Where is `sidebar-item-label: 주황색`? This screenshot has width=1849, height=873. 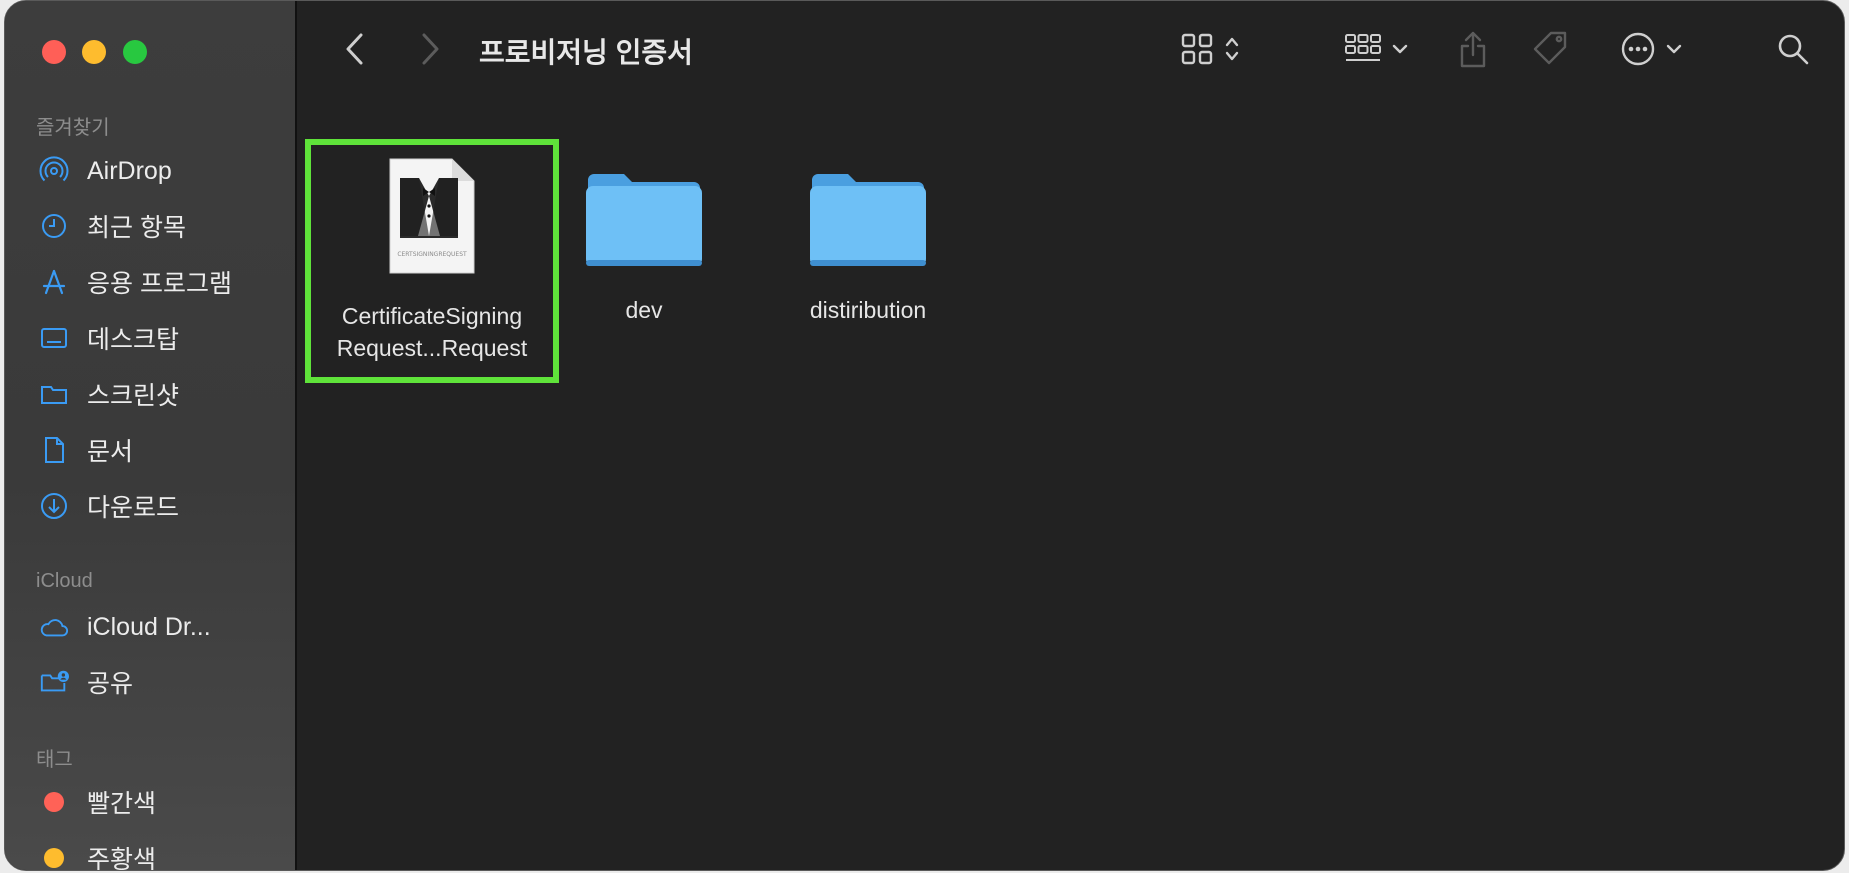
sidebar-item-label: 주황색 is located at coordinates (122, 858).